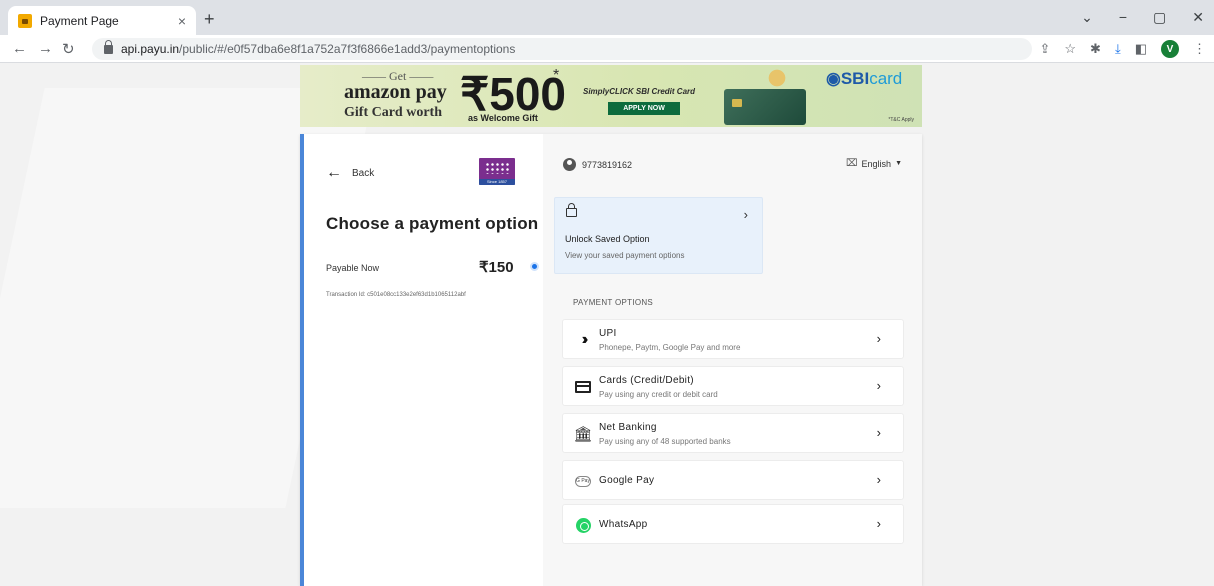 This screenshot has width=1214, height=586. I want to click on option-name: Google Pay, so click(627, 480).